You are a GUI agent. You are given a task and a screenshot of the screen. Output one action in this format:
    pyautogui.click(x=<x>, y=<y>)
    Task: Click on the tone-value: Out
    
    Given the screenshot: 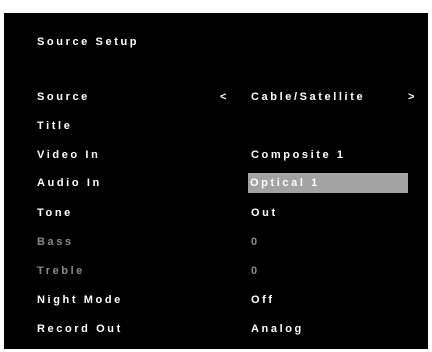 What is the action you would take?
    pyautogui.click(x=264, y=213)
    